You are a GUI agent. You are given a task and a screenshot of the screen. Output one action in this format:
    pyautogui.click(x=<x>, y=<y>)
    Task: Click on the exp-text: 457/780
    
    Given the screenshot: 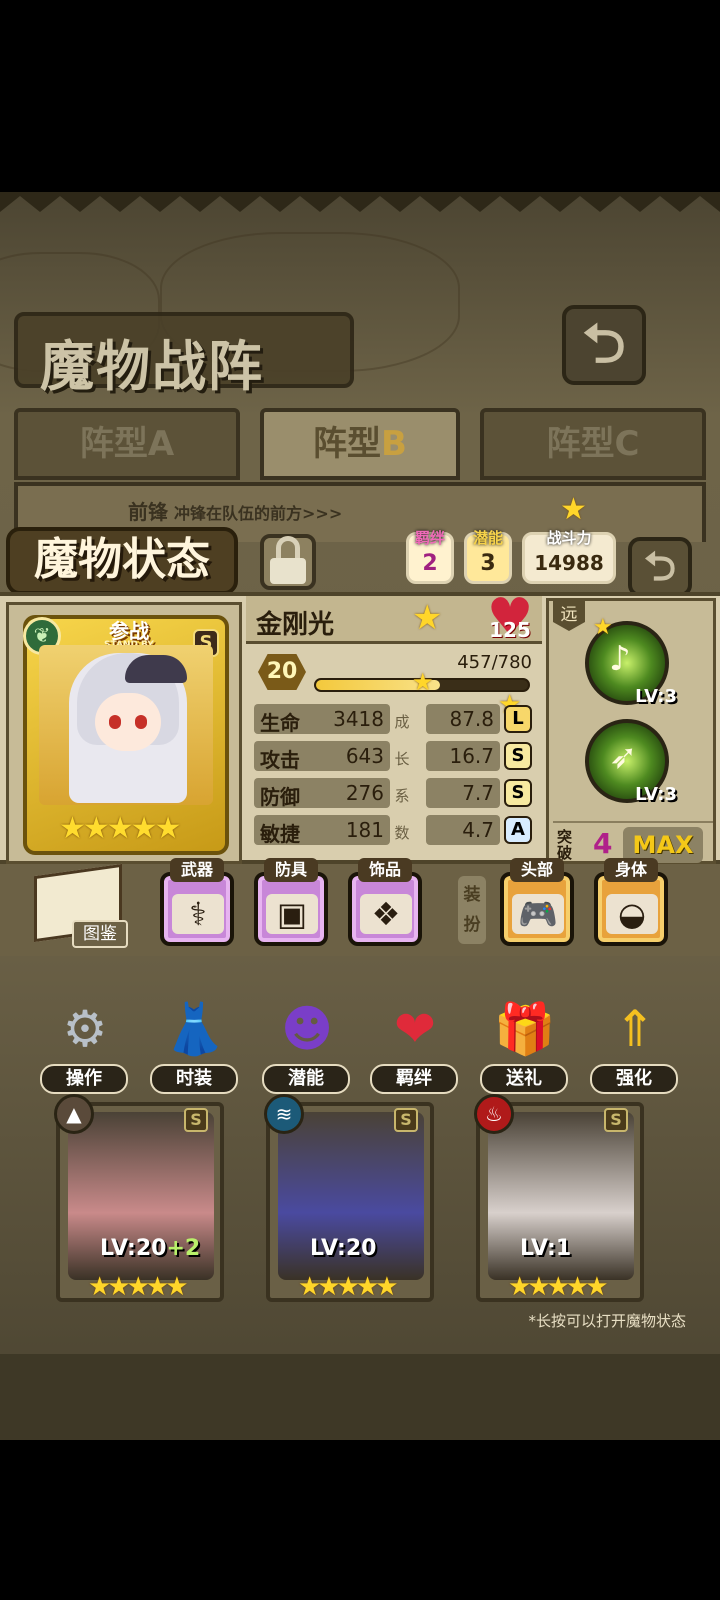 What is the action you would take?
    pyautogui.click(x=494, y=662)
    